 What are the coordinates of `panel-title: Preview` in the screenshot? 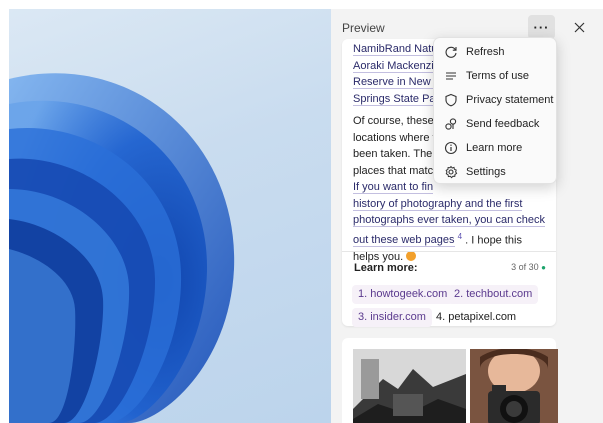 It's located at (363, 28).